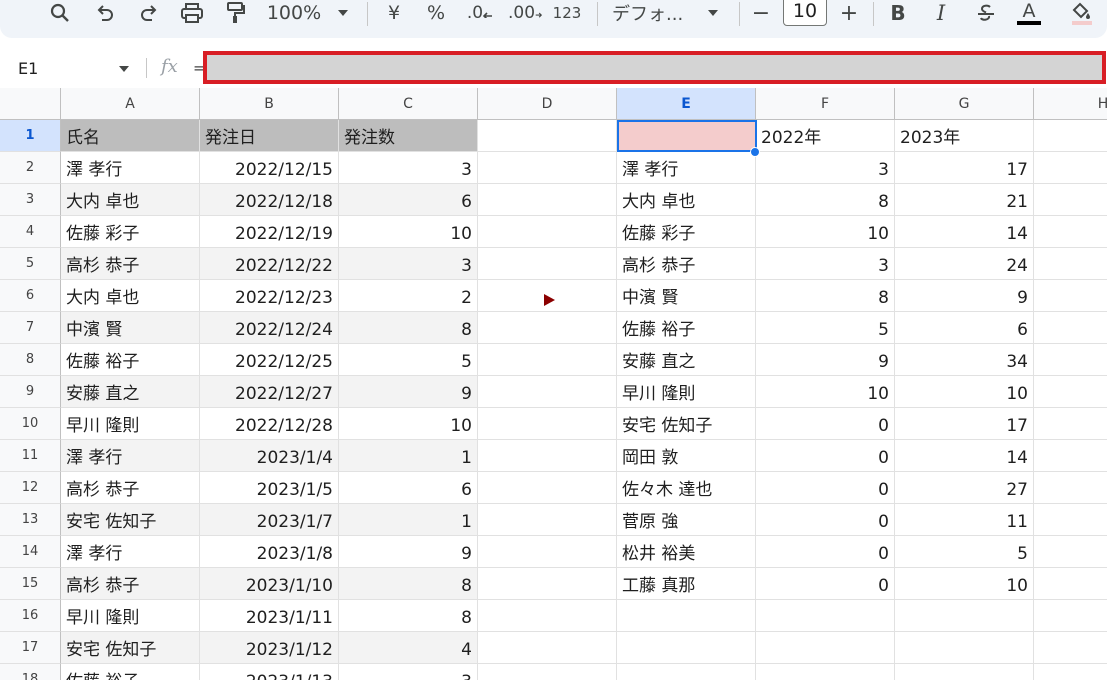 Image resolution: width=1107 pixels, height=680 pixels. Describe the element at coordinates (1081, 13) in the screenshot. I see `fill-color-icon` at that location.